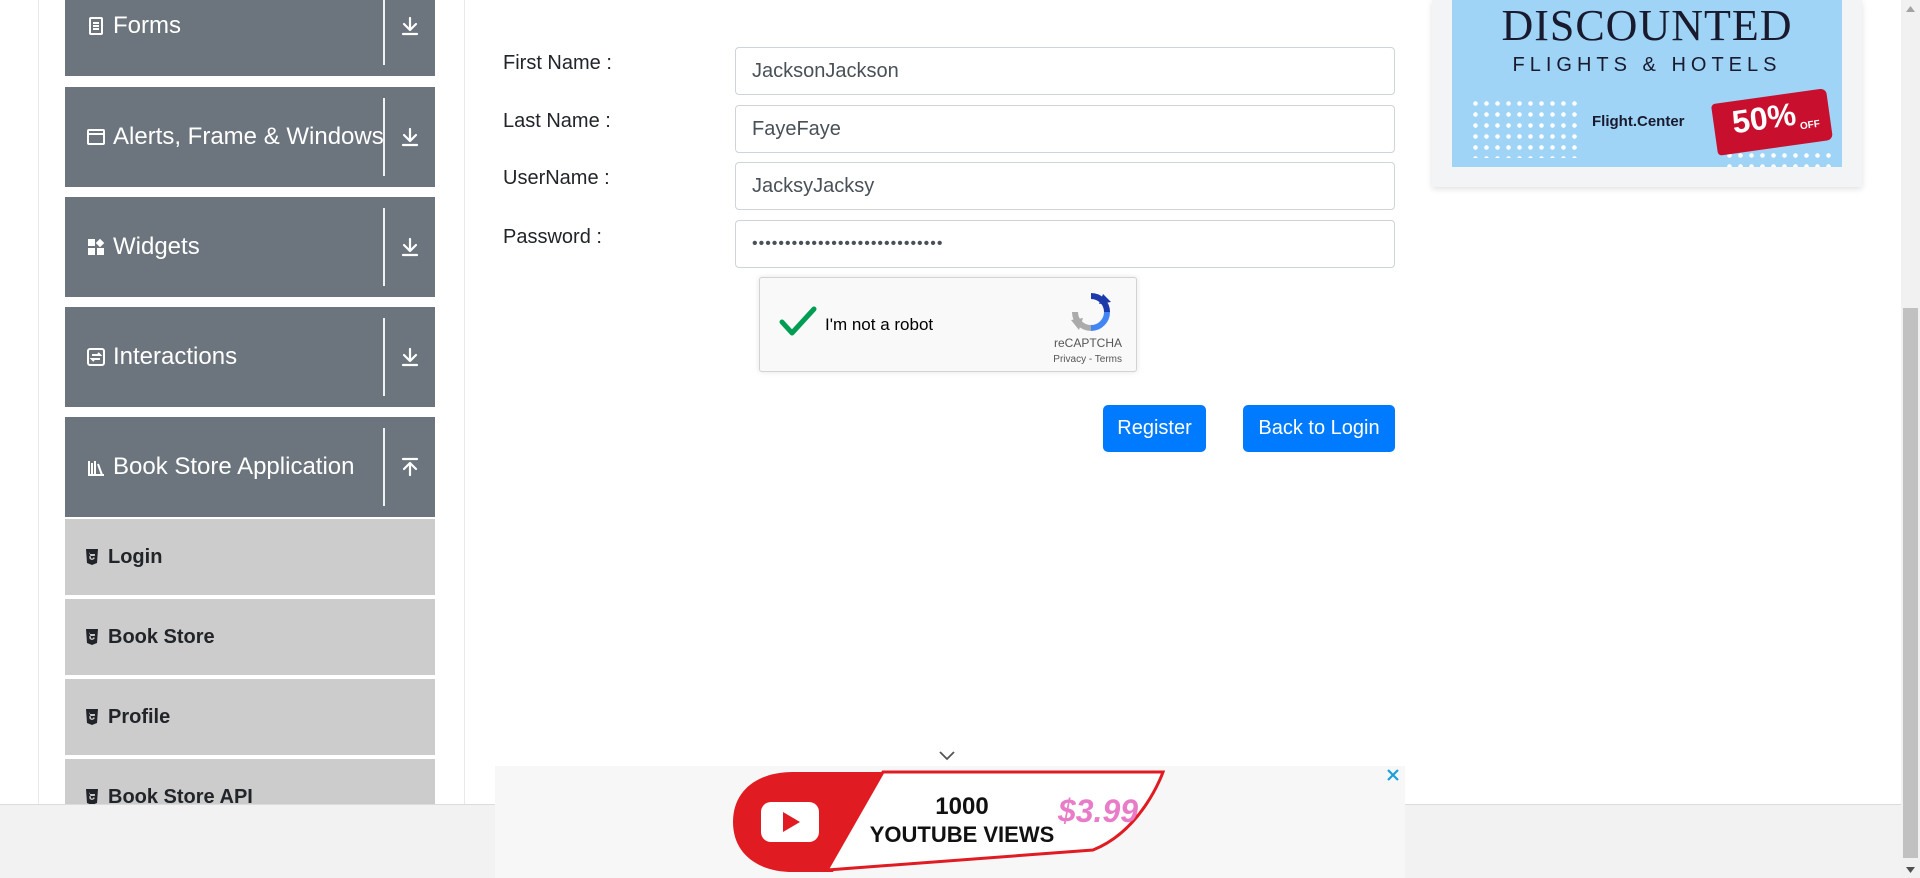 The width and height of the screenshot is (1920, 878). I want to click on sidebar-item-profile: Profile, so click(250, 718).